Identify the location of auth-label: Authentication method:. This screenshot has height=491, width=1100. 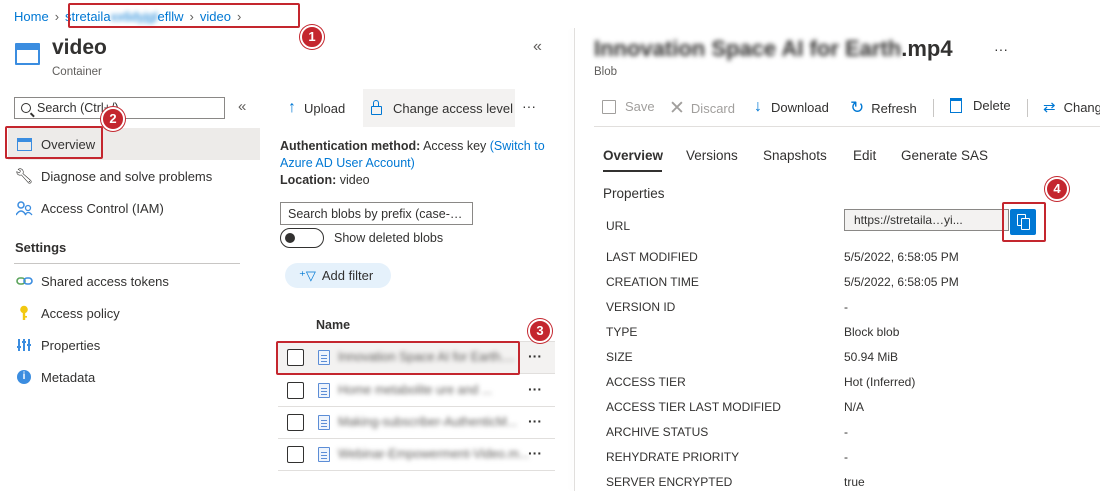
(350, 146).